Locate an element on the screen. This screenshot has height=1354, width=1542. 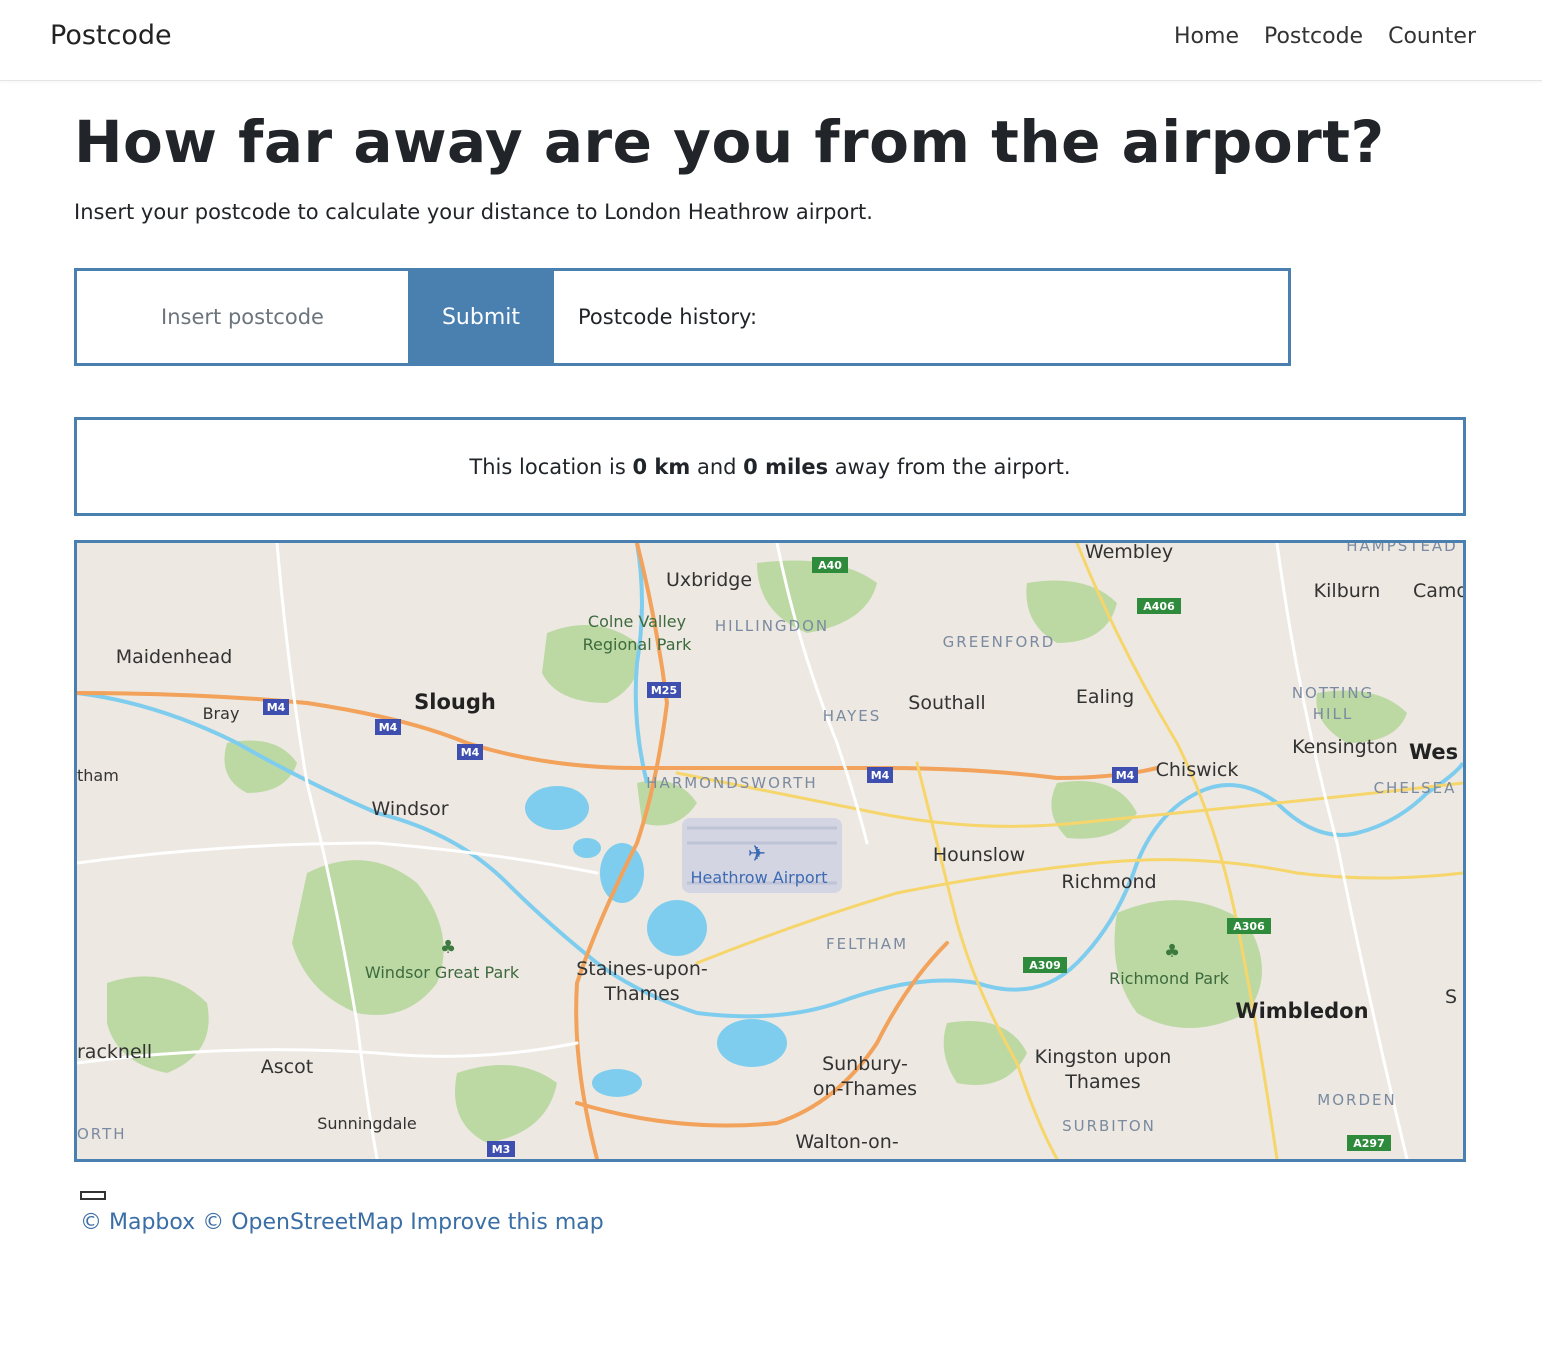
road-tag-m25: M25 is located at coordinates (664, 690).